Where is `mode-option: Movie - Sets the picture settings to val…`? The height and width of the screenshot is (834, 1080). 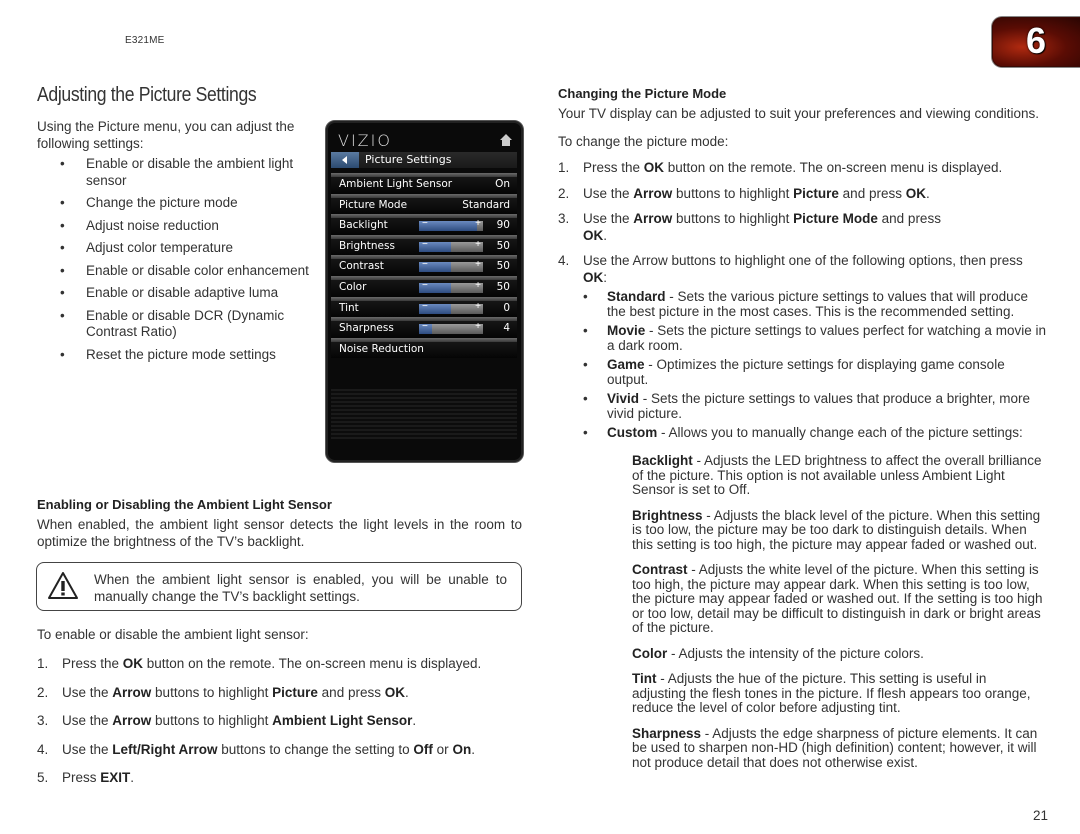
mode-option: Movie - Sets the picture settings to val… is located at coordinates (815, 338).